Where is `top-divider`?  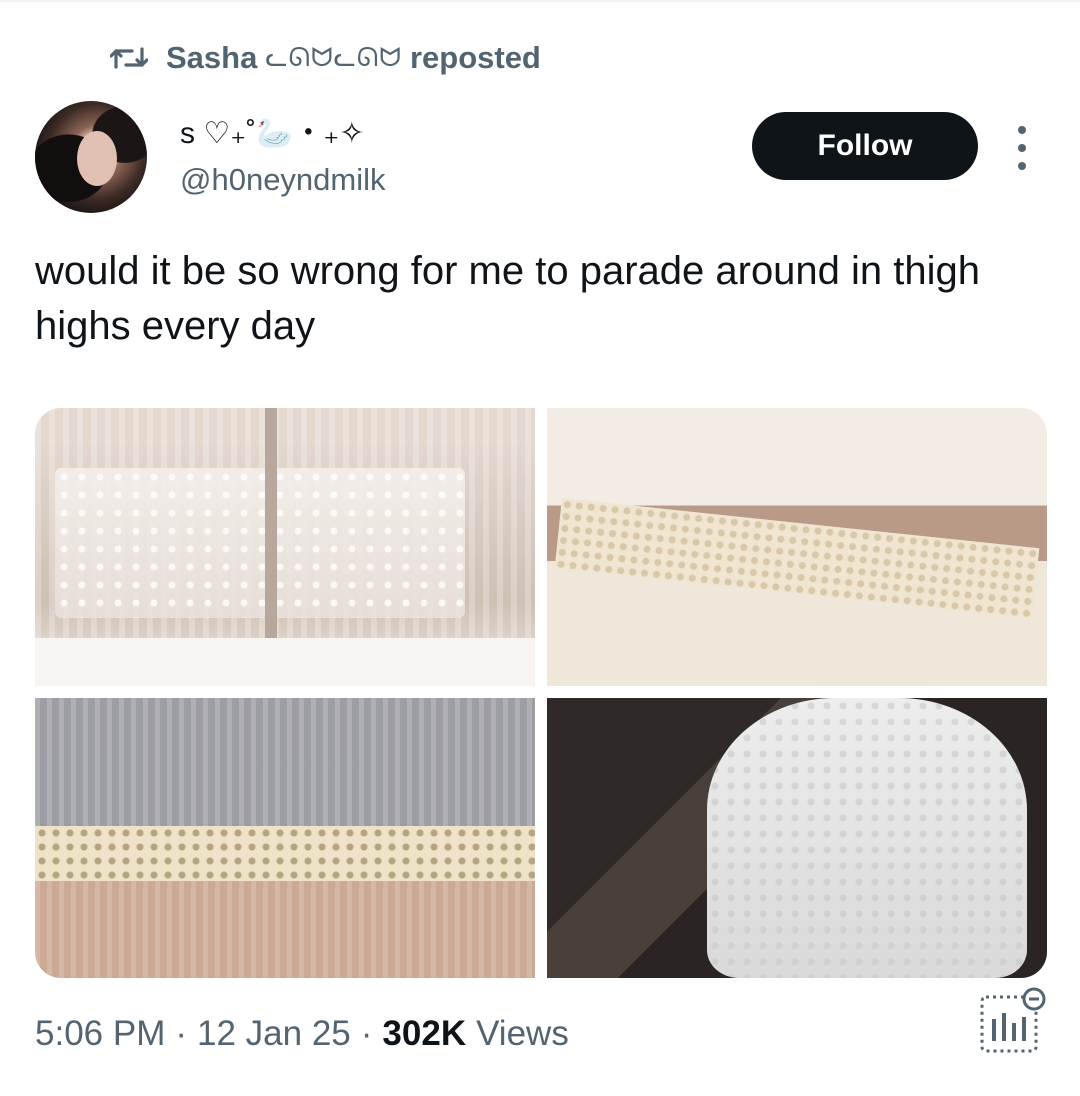 top-divider is located at coordinates (540, 1).